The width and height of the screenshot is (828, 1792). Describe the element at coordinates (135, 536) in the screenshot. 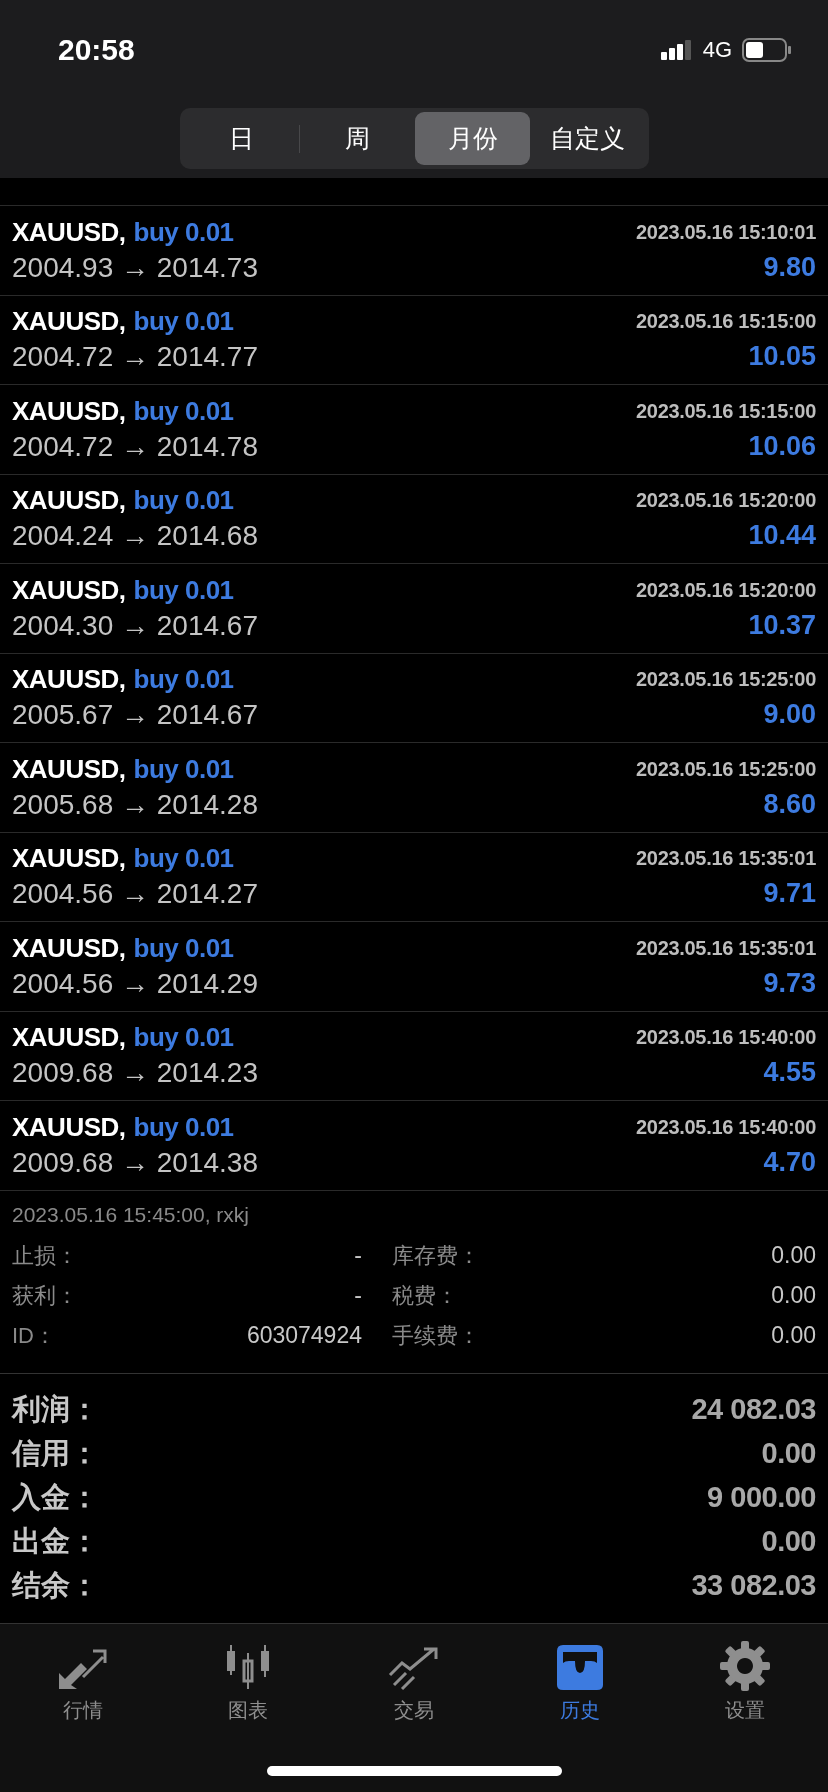

I see `deal-prices: 2004.24 → 2014.68` at that location.